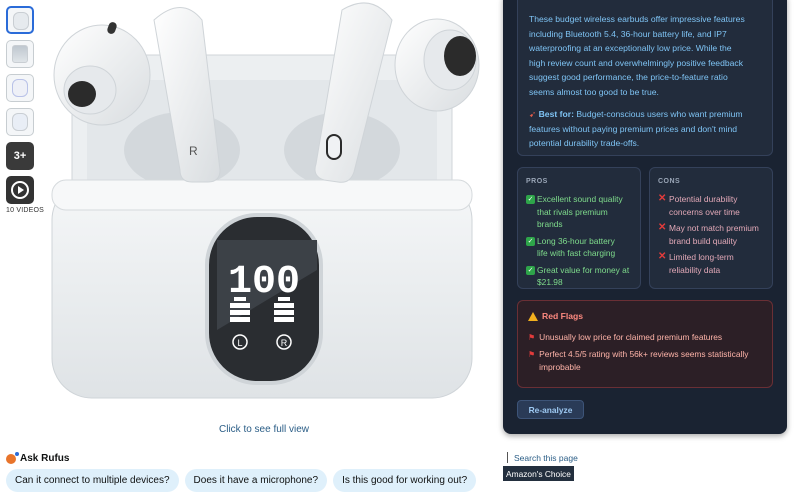  I want to click on pro-text: Great value for money at, so click(583, 269).